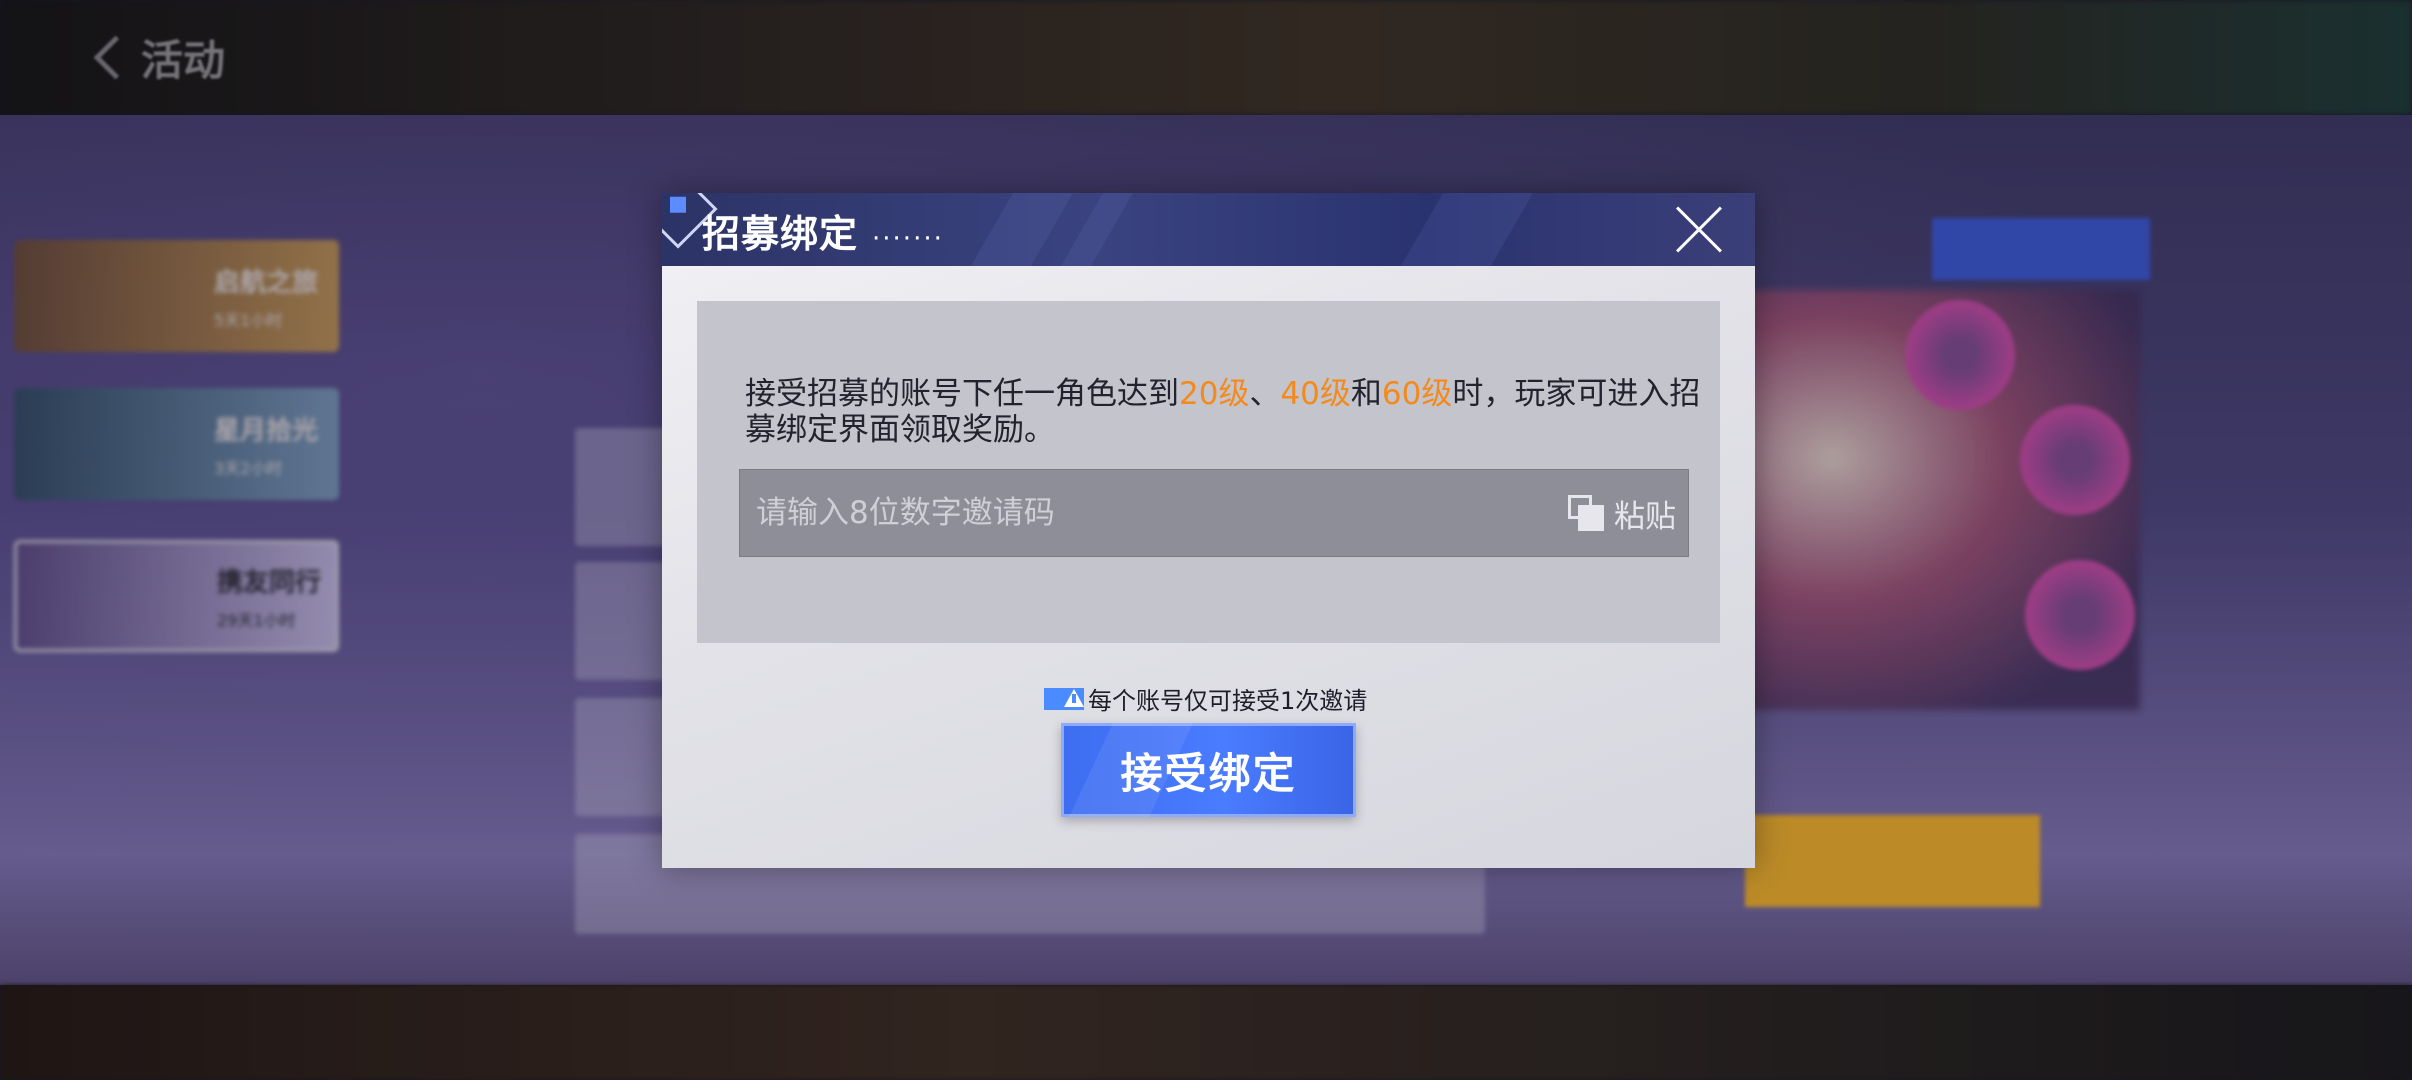 This screenshot has height=1080, width=2412. I want to click on desc-separator: 和, so click(1366, 394).